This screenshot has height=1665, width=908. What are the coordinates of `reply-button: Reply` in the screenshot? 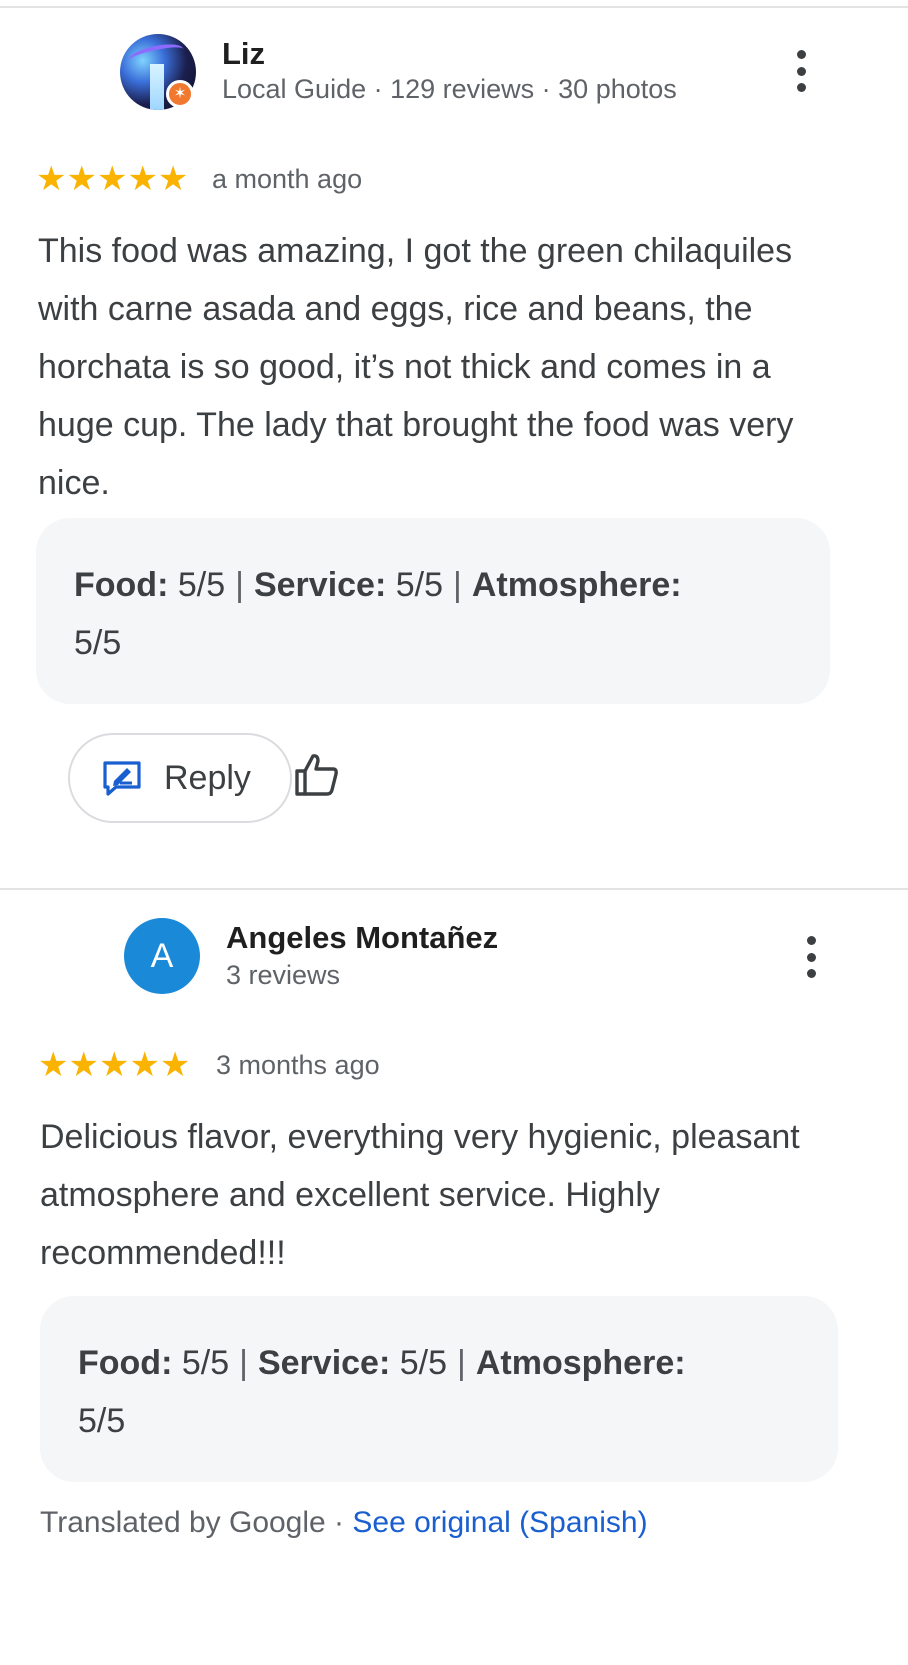 It's located at (180, 778).